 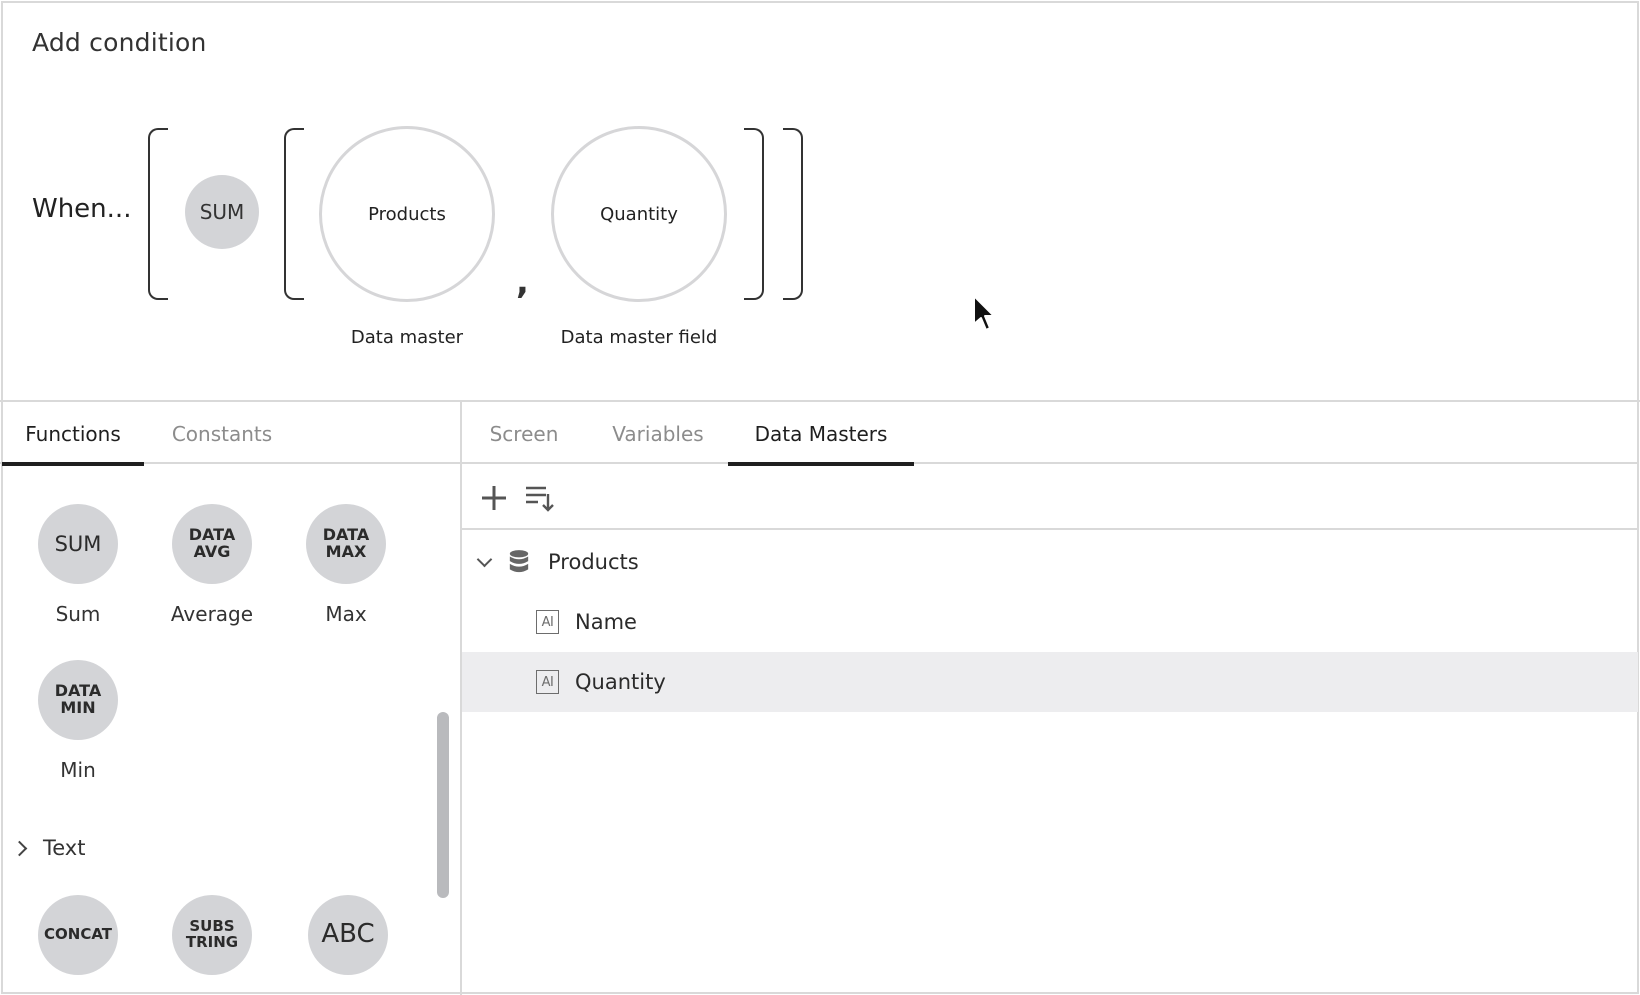 I want to click on plus-icon, so click(x=494, y=498).